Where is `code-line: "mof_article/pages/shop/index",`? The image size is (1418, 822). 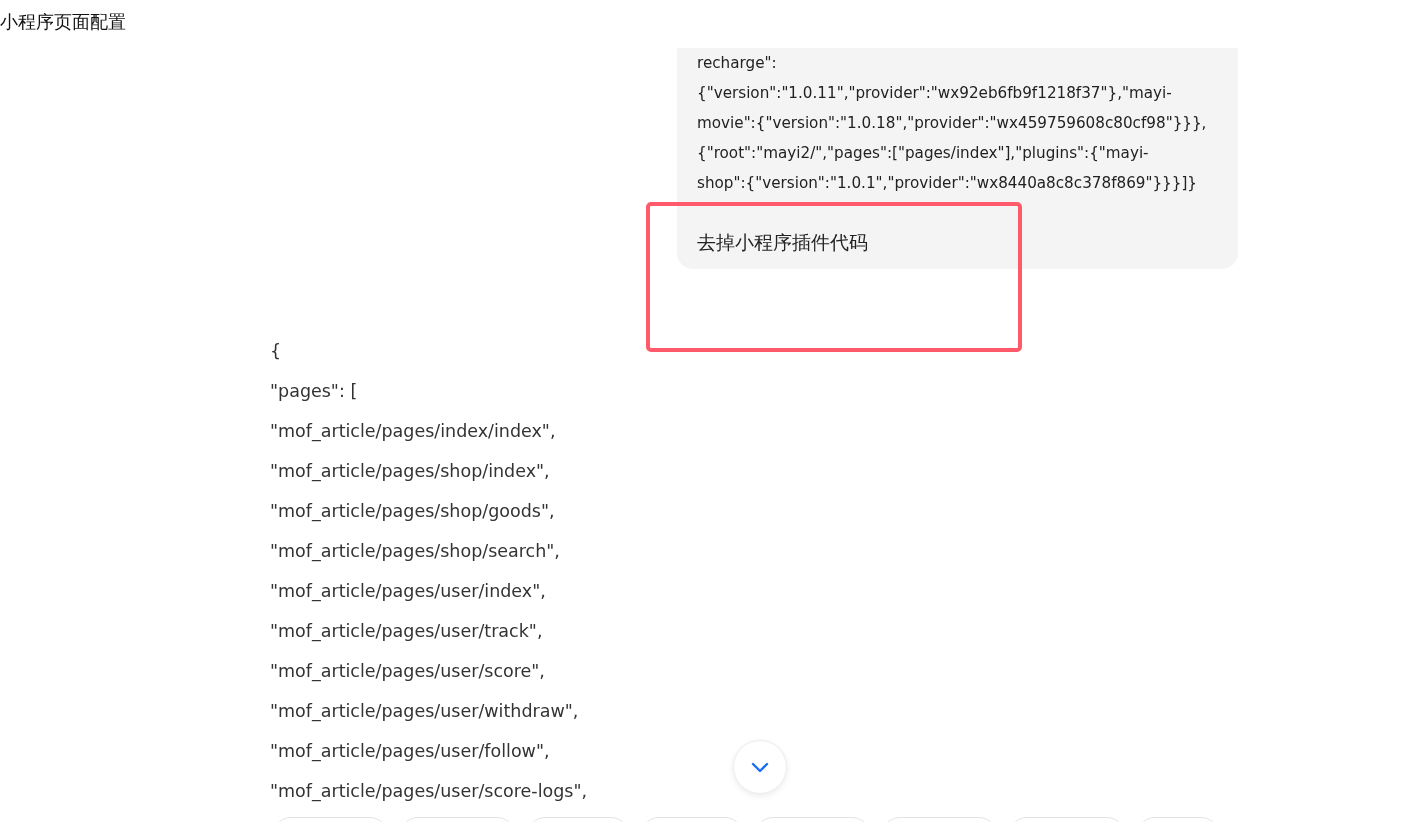 code-line: "mof_article/pages/shop/index", is located at coordinates (410, 472).